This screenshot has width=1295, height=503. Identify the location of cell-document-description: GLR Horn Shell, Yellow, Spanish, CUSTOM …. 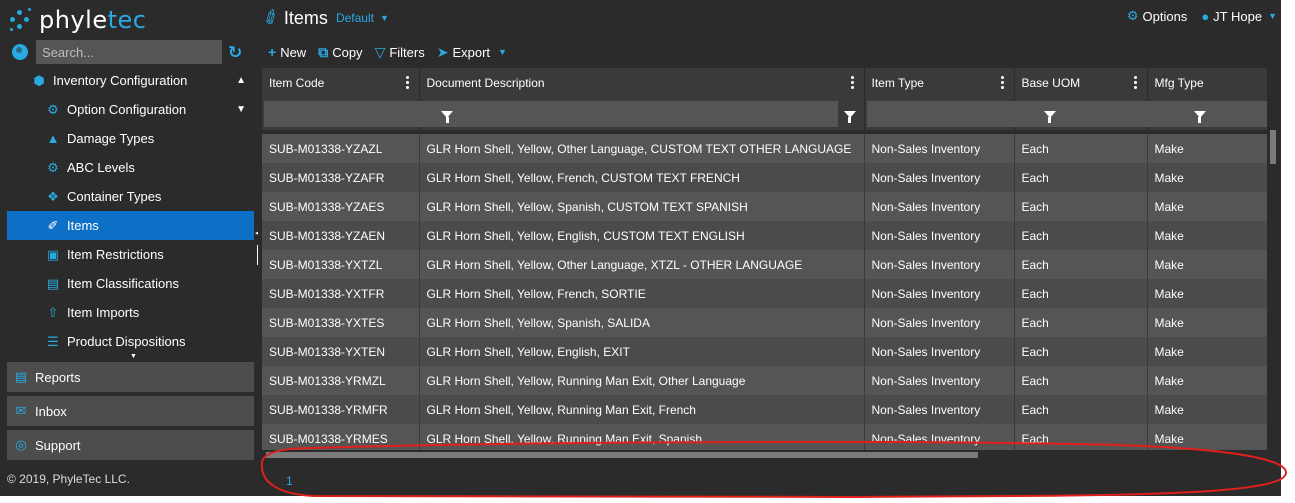
(642, 206).